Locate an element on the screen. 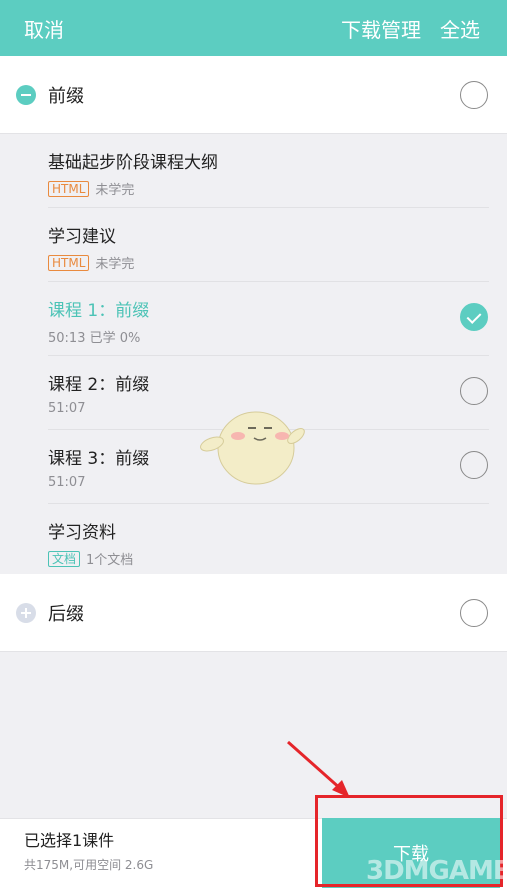 This screenshot has height=892, width=507. document-tag: 文档 is located at coordinates (64, 558).